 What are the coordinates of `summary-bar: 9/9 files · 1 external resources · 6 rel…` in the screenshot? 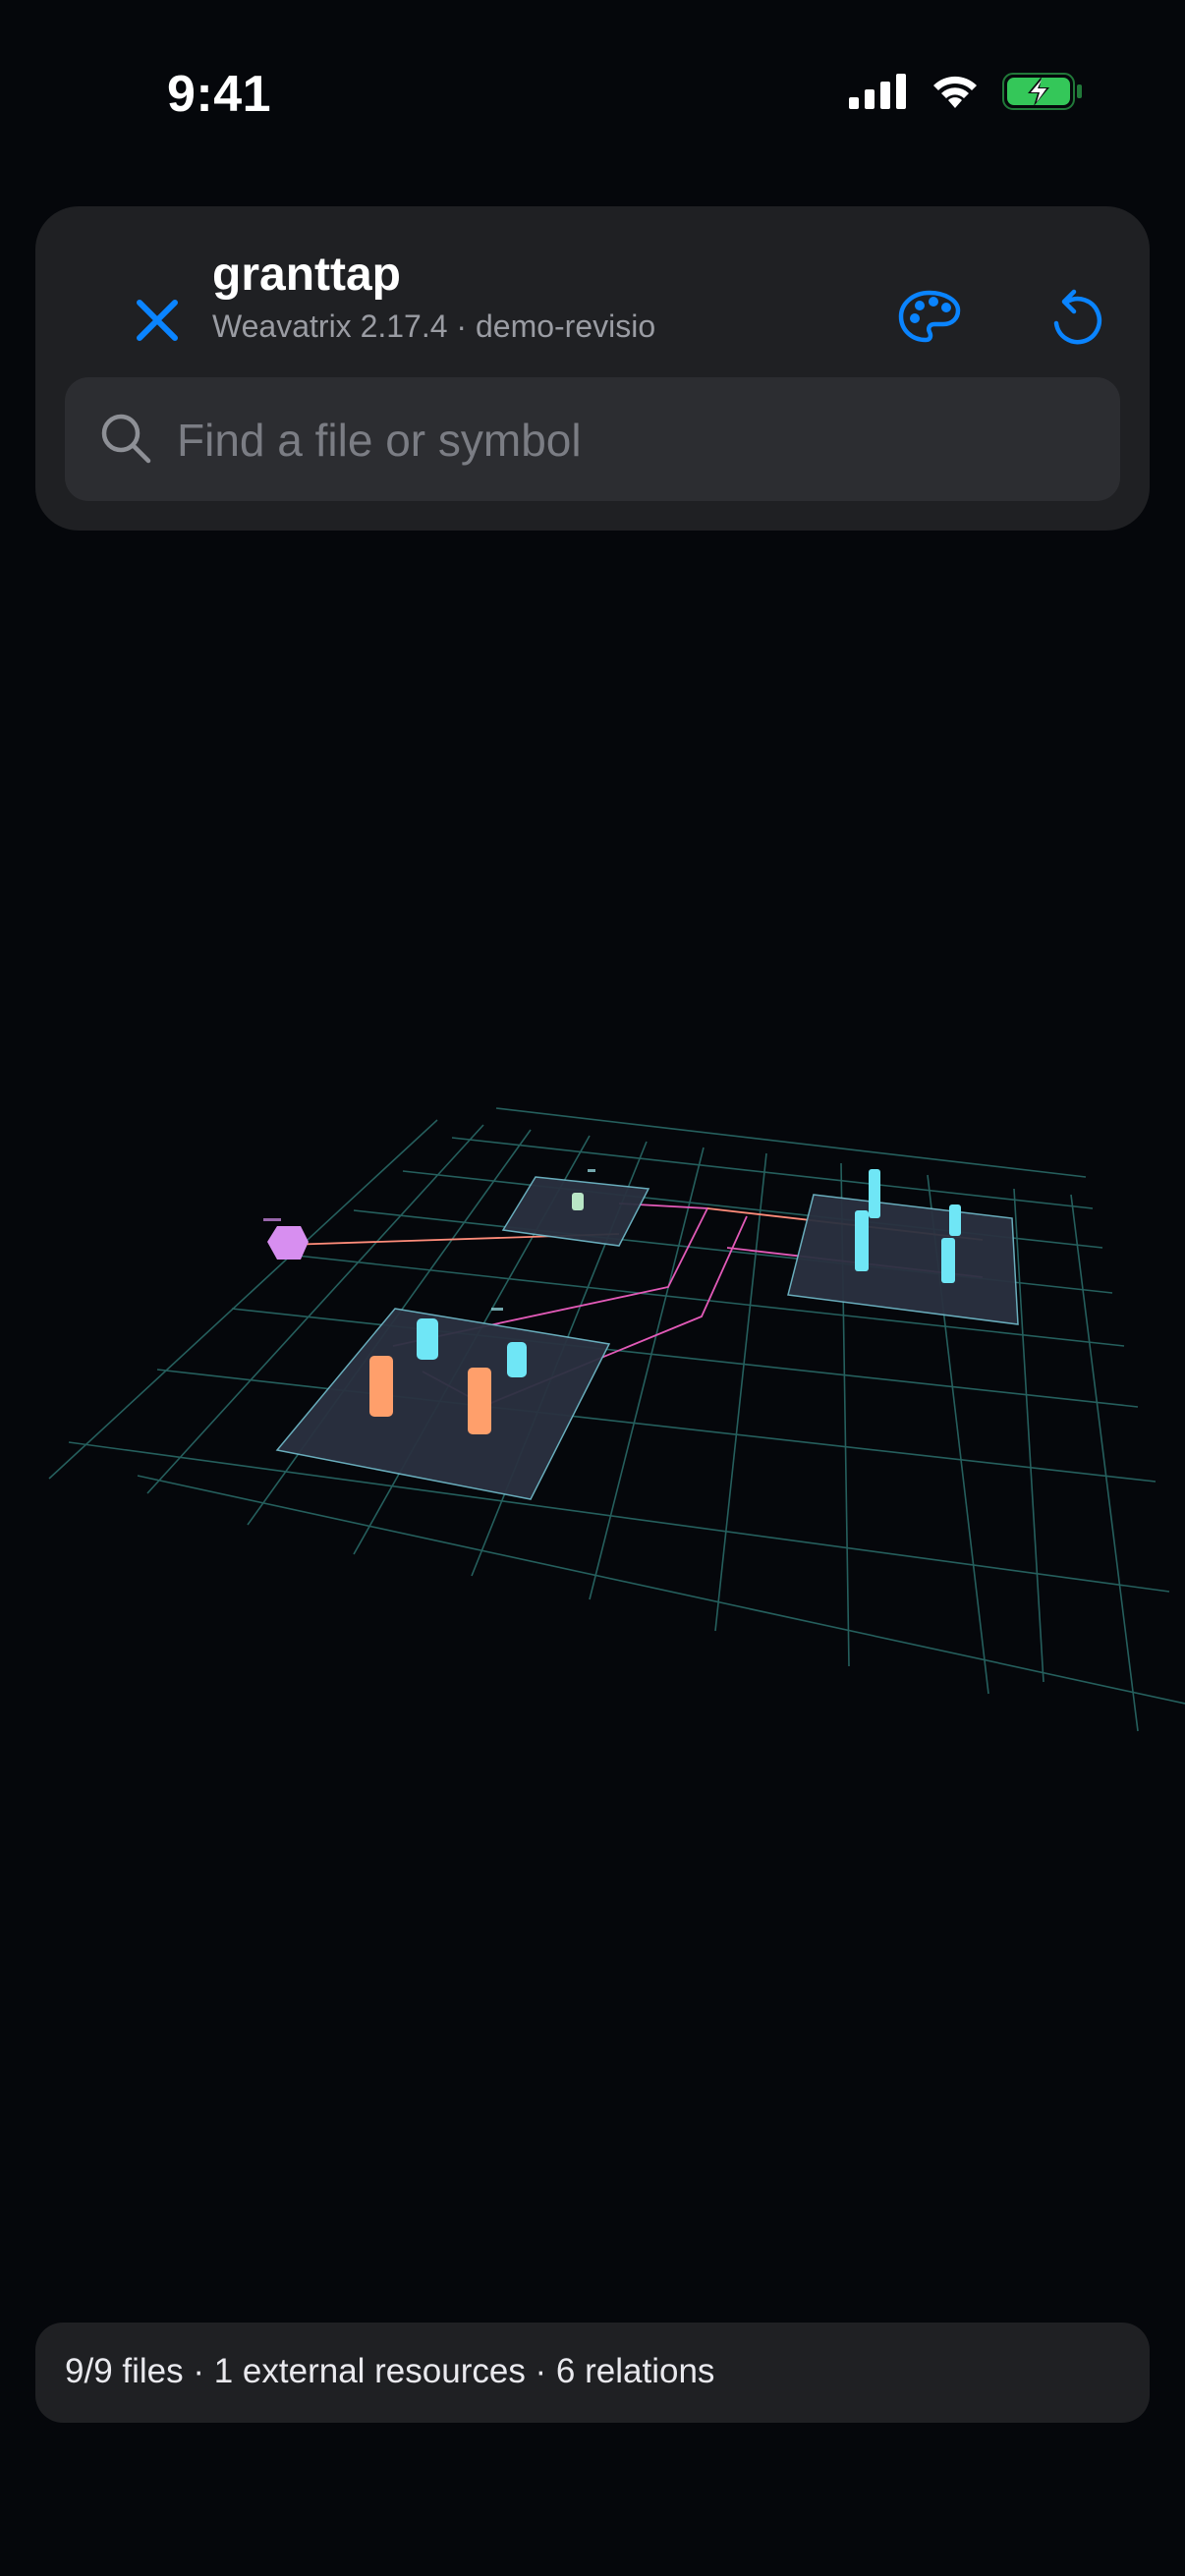 It's located at (592, 2373).